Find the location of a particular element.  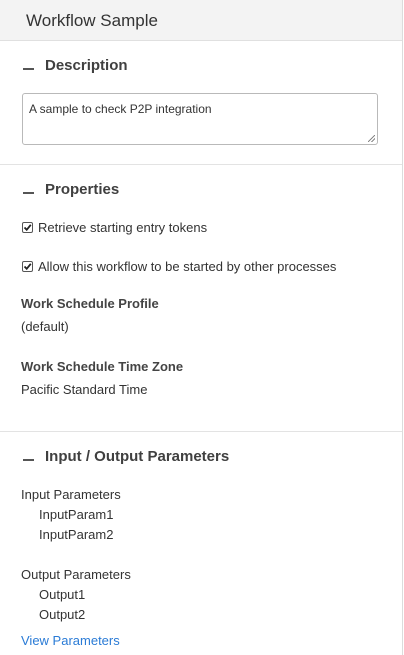

description-section-header: Description is located at coordinates (201, 69).